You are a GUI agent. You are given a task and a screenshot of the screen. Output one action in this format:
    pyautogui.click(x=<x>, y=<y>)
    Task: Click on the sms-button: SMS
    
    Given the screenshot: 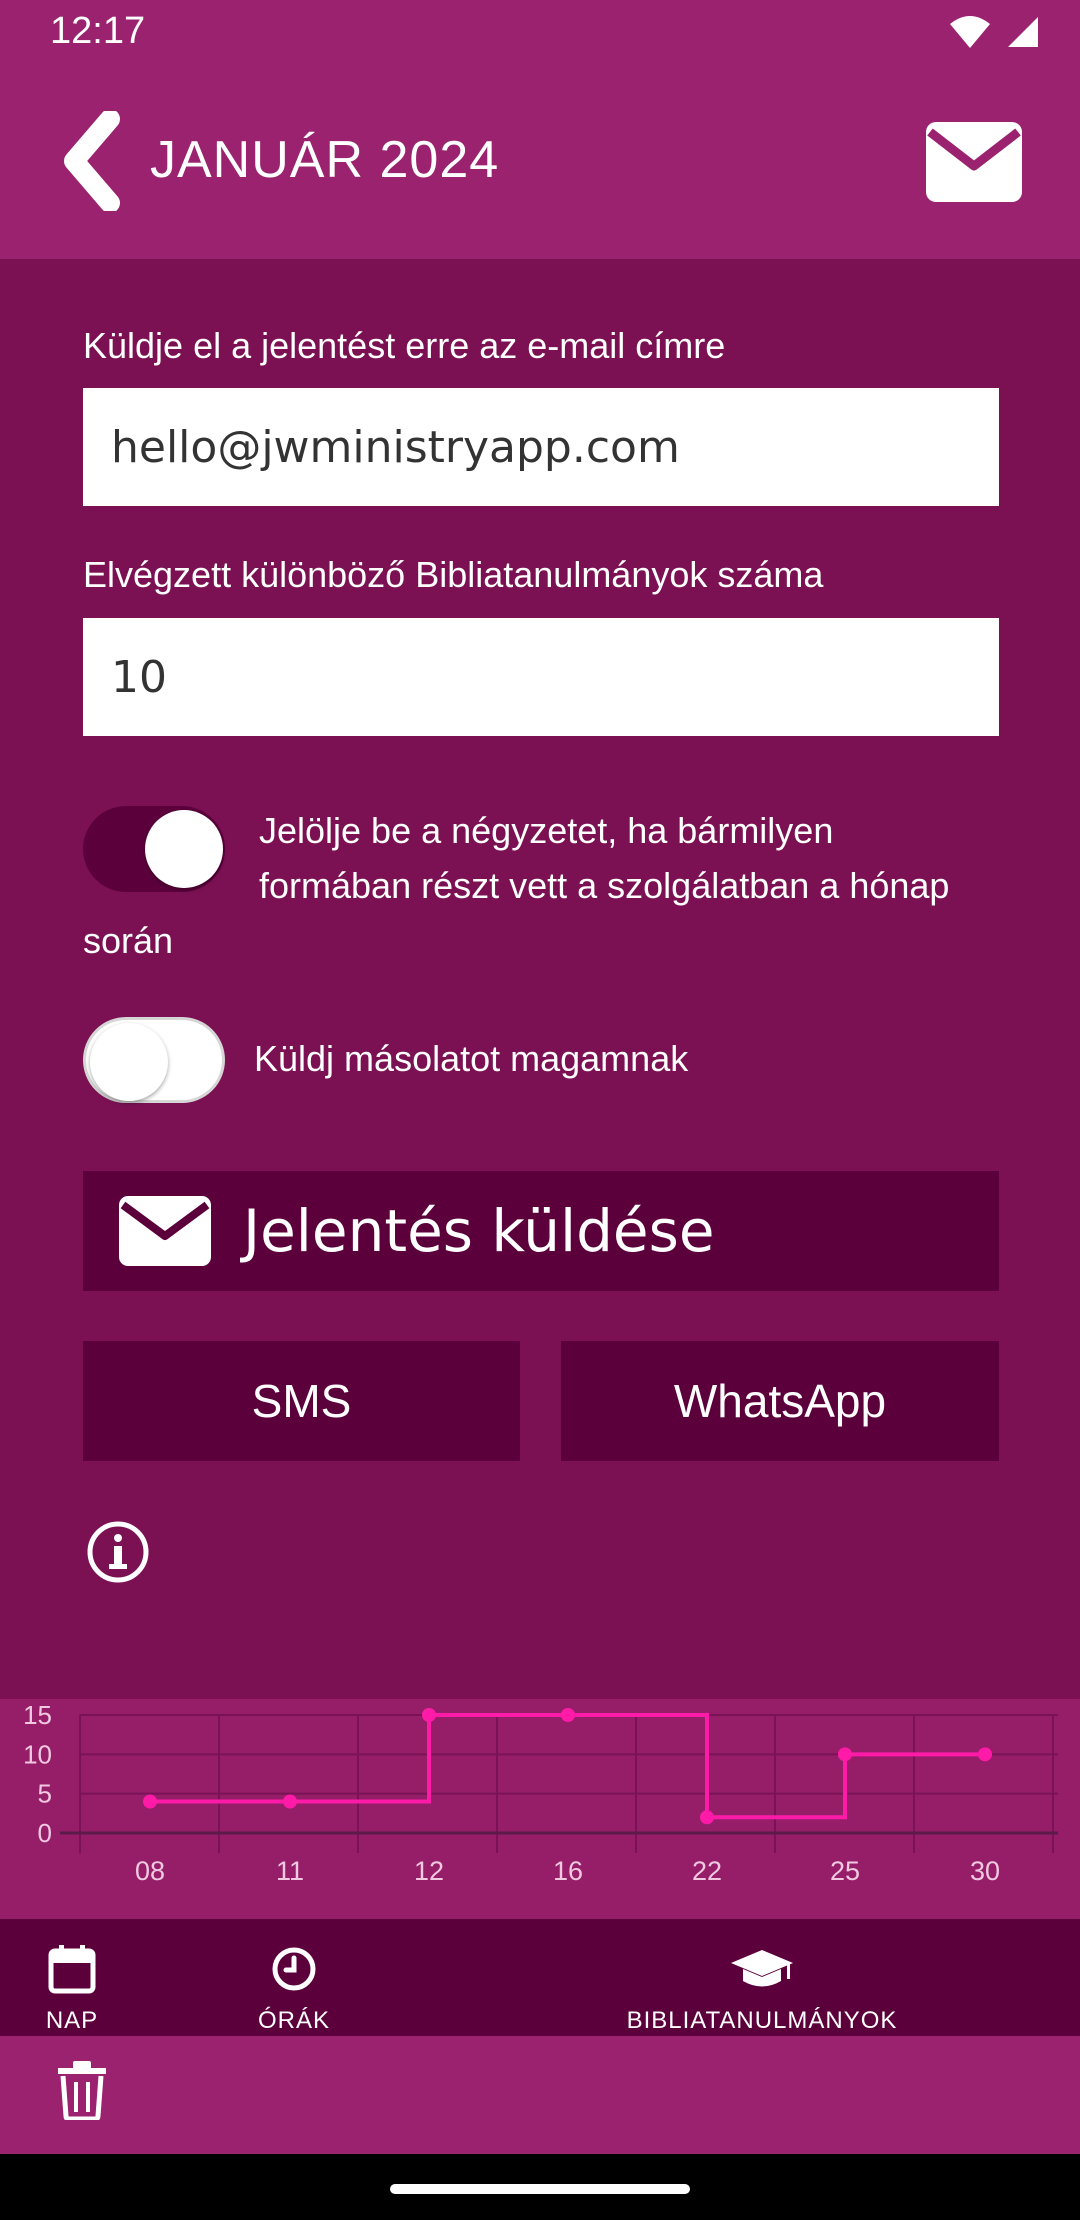 What is the action you would take?
    pyautogui.click(x=301, y=1401)
    